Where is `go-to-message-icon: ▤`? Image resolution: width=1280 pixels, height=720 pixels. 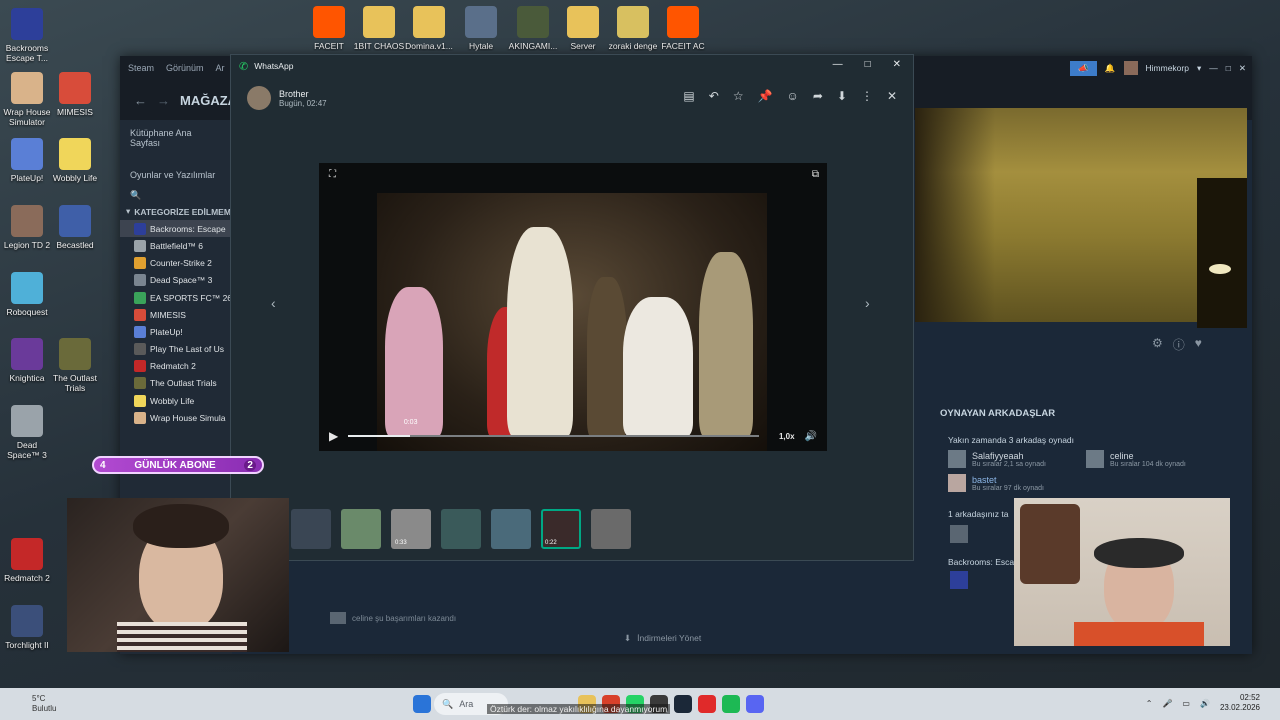 go-to-message-icon: ▤ is located at coordinates (688, 96).